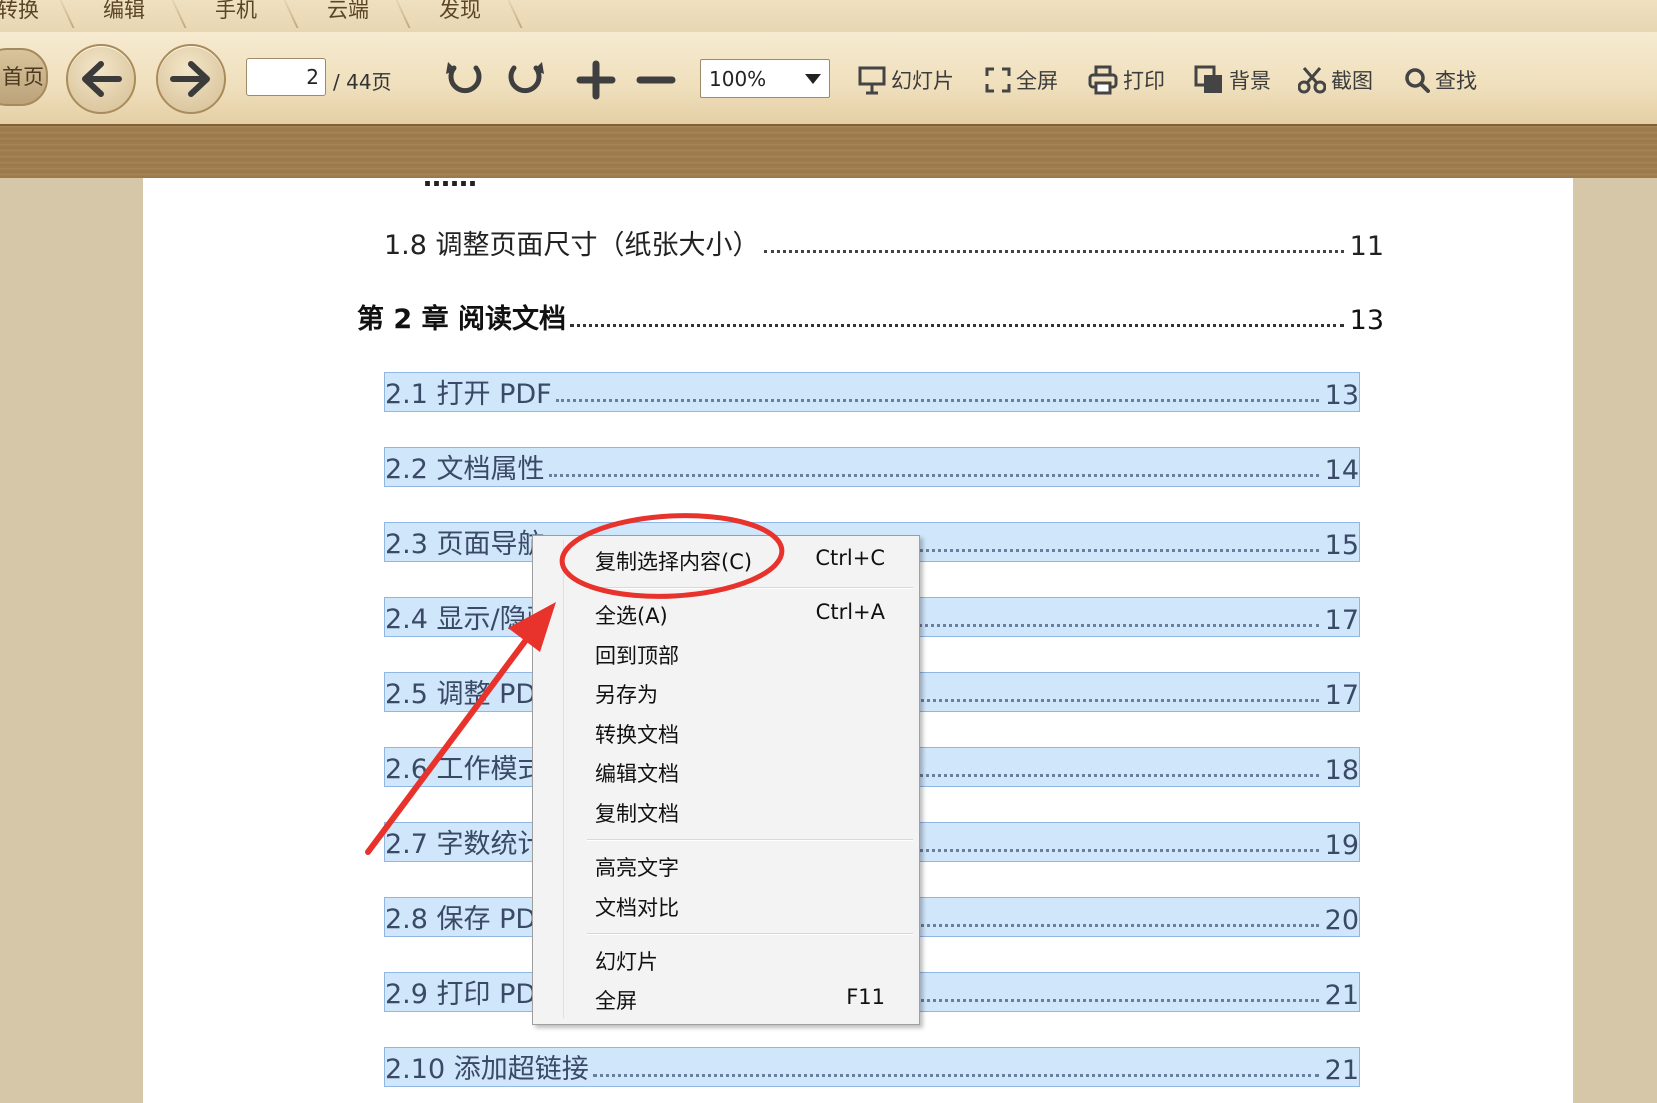  Describe the element at coordinates (563, 779) in the screenshot. I see `menu-gutter` at that location.